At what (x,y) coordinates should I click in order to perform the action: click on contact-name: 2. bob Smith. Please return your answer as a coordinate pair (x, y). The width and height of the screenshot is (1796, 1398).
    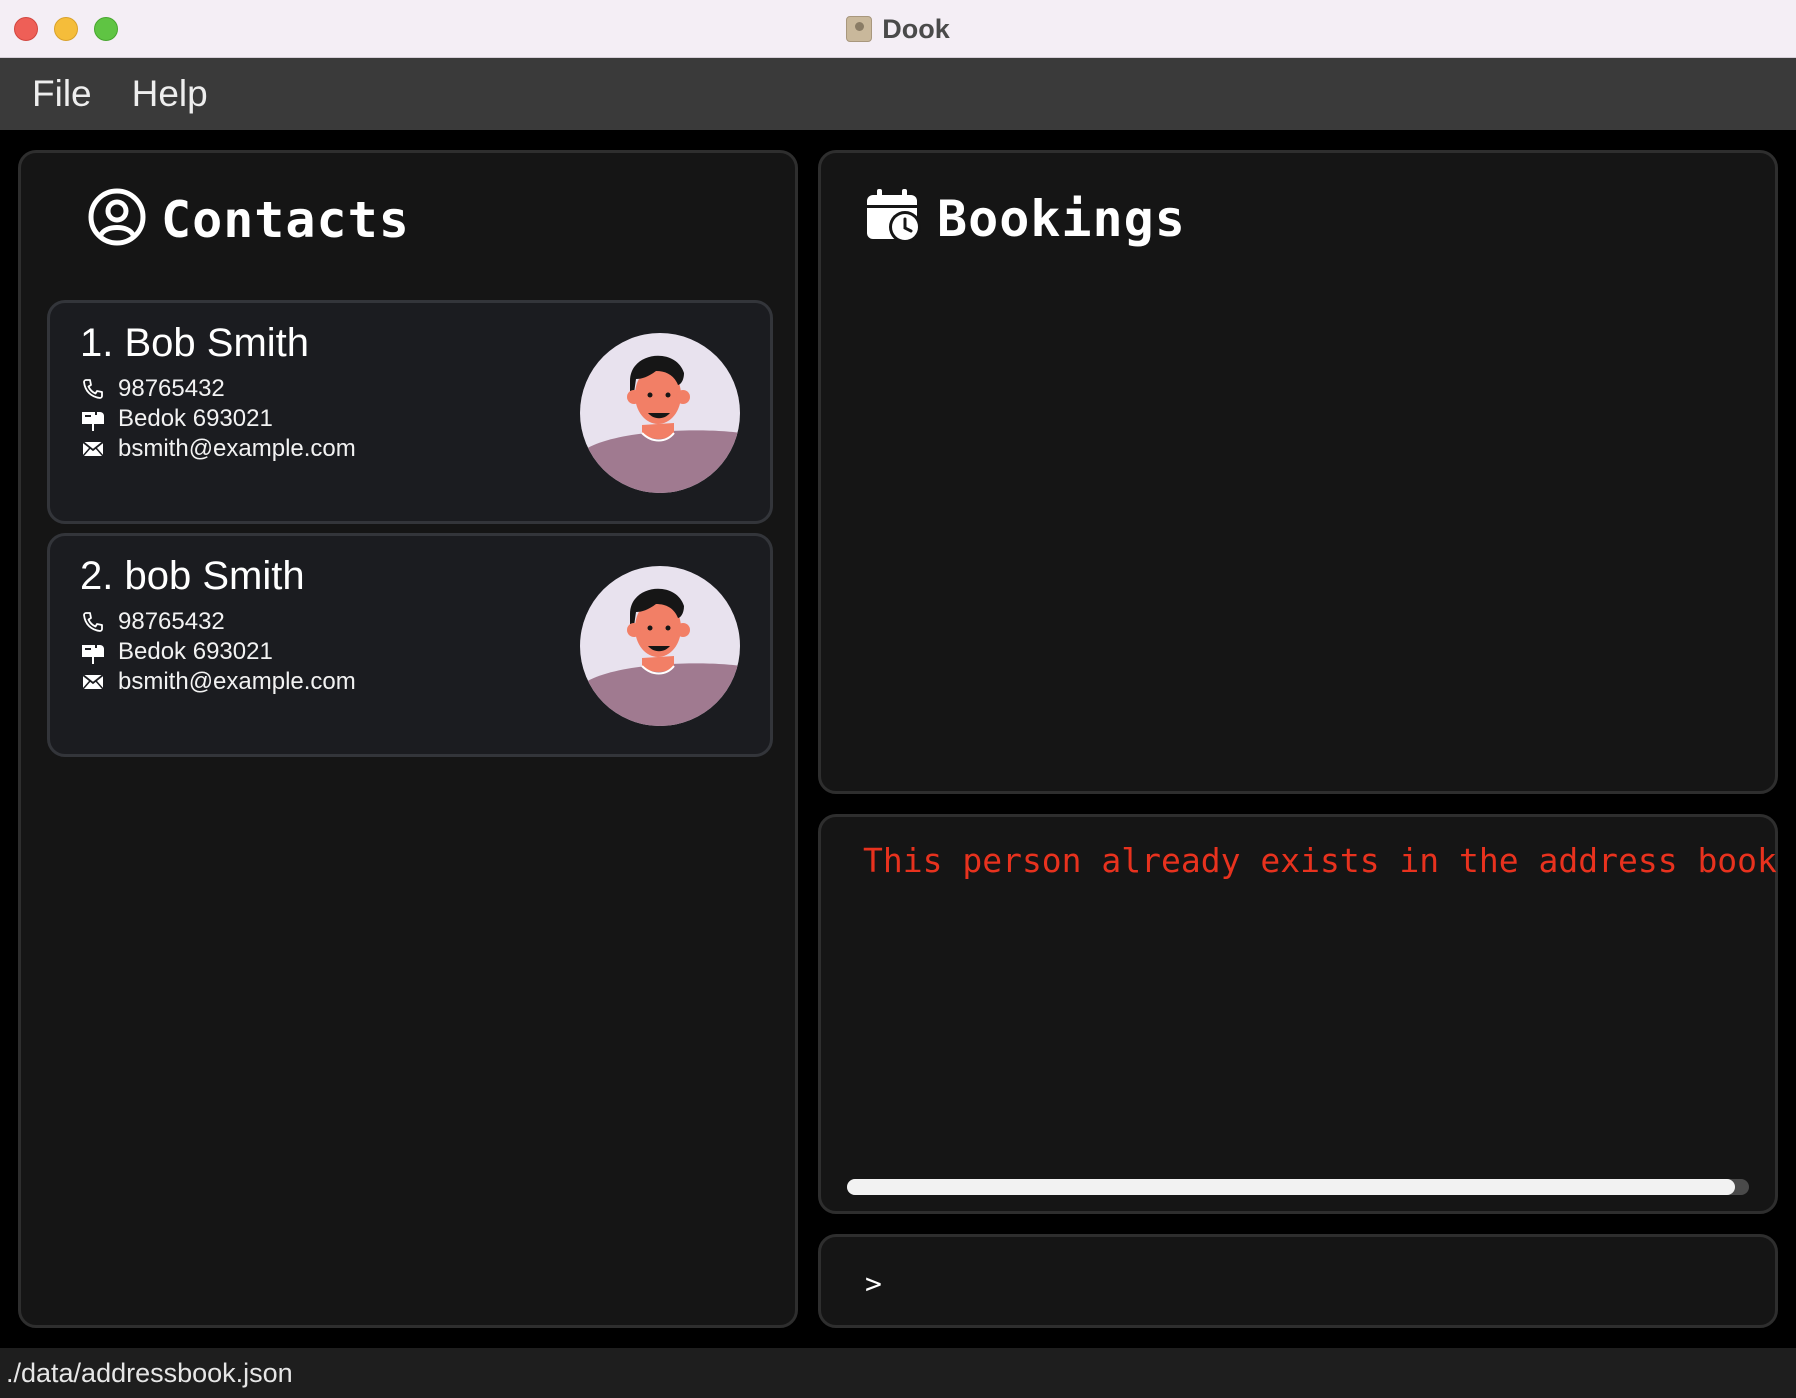
    Looking at the image, I should click on (192, 576).